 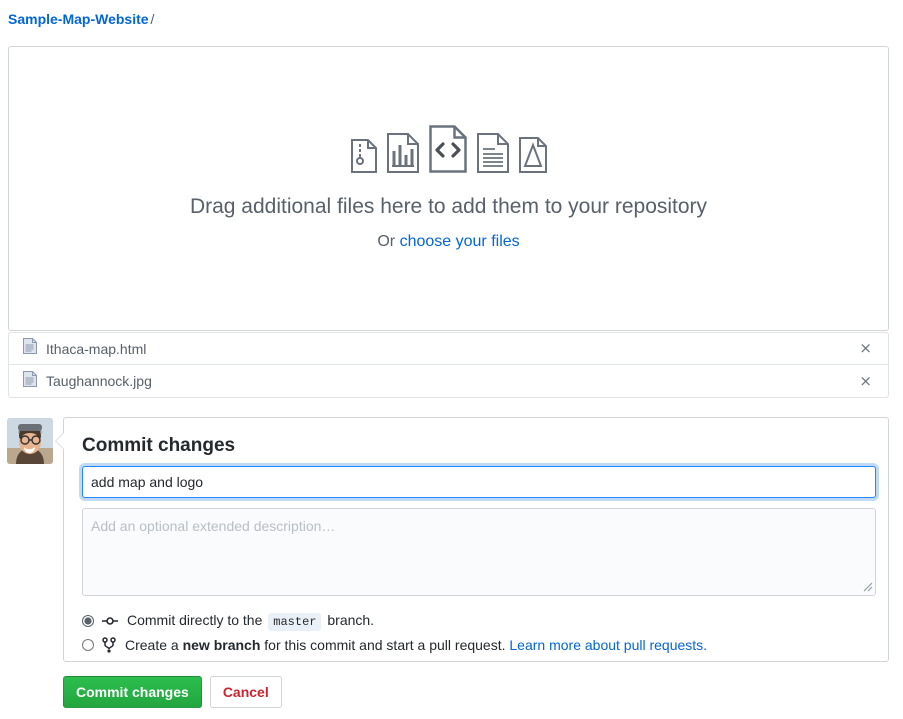 I want to click on commit-description-textarea, so click(x=479, y=552).